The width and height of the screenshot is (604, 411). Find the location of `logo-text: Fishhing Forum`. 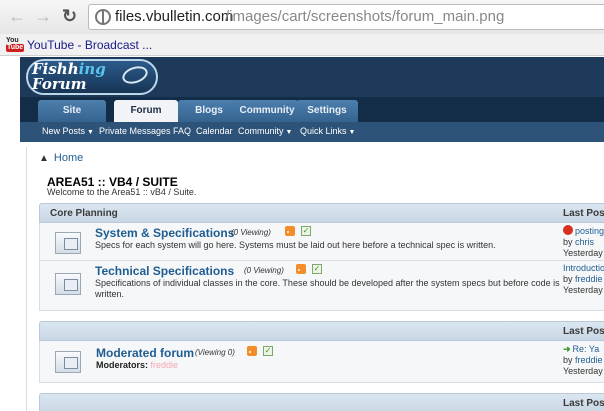

logo-text: Fishhing Forum is located at coordinates (69, 77).